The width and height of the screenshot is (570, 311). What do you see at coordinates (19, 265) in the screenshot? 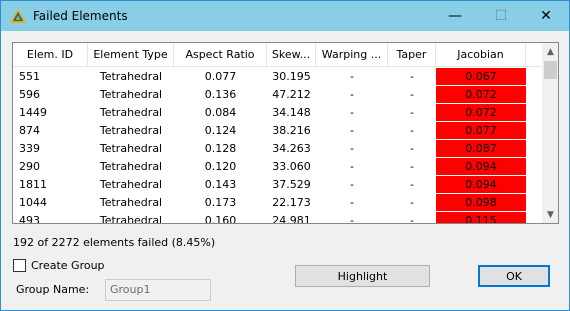
I see `checkbox-box` at bounding box center [19, 265].